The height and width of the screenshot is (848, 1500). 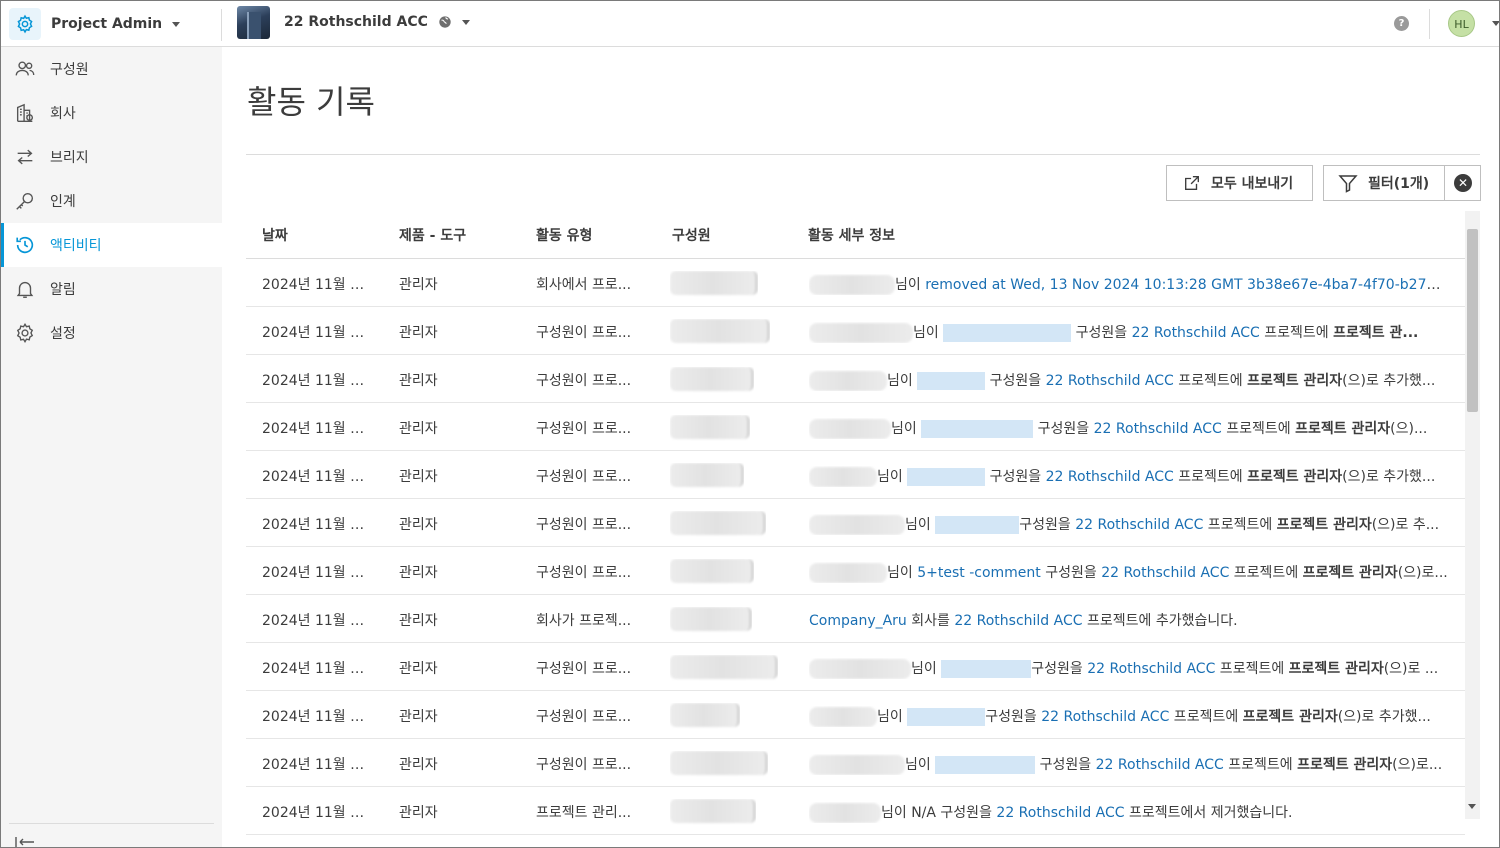 I want to click on cell-product-tool: 관리자, so click(x=418, y=429).